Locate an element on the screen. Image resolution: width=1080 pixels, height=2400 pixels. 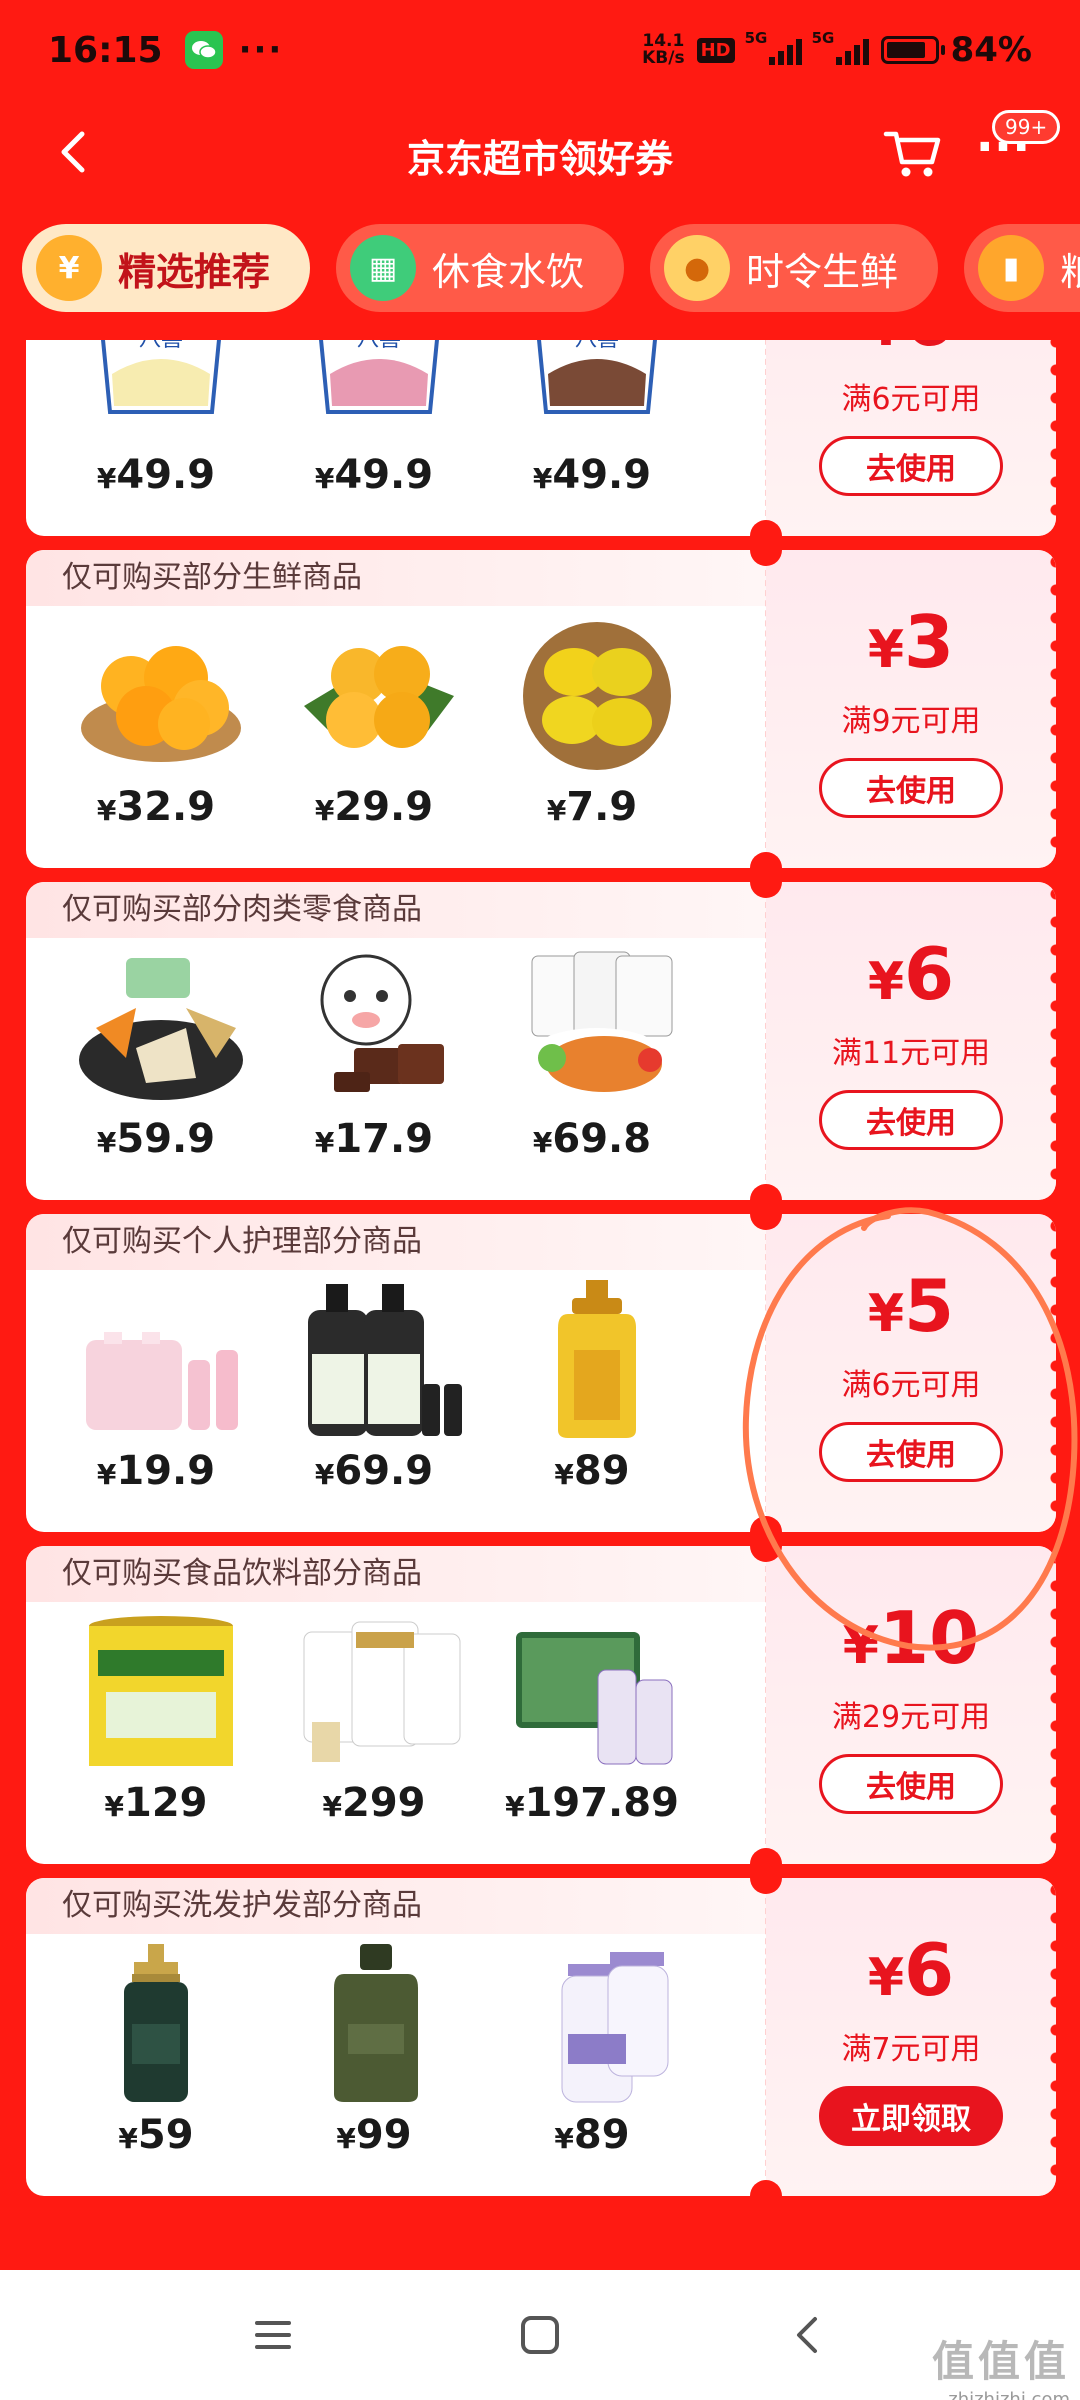
back-button is located at coordinates (74, 152).